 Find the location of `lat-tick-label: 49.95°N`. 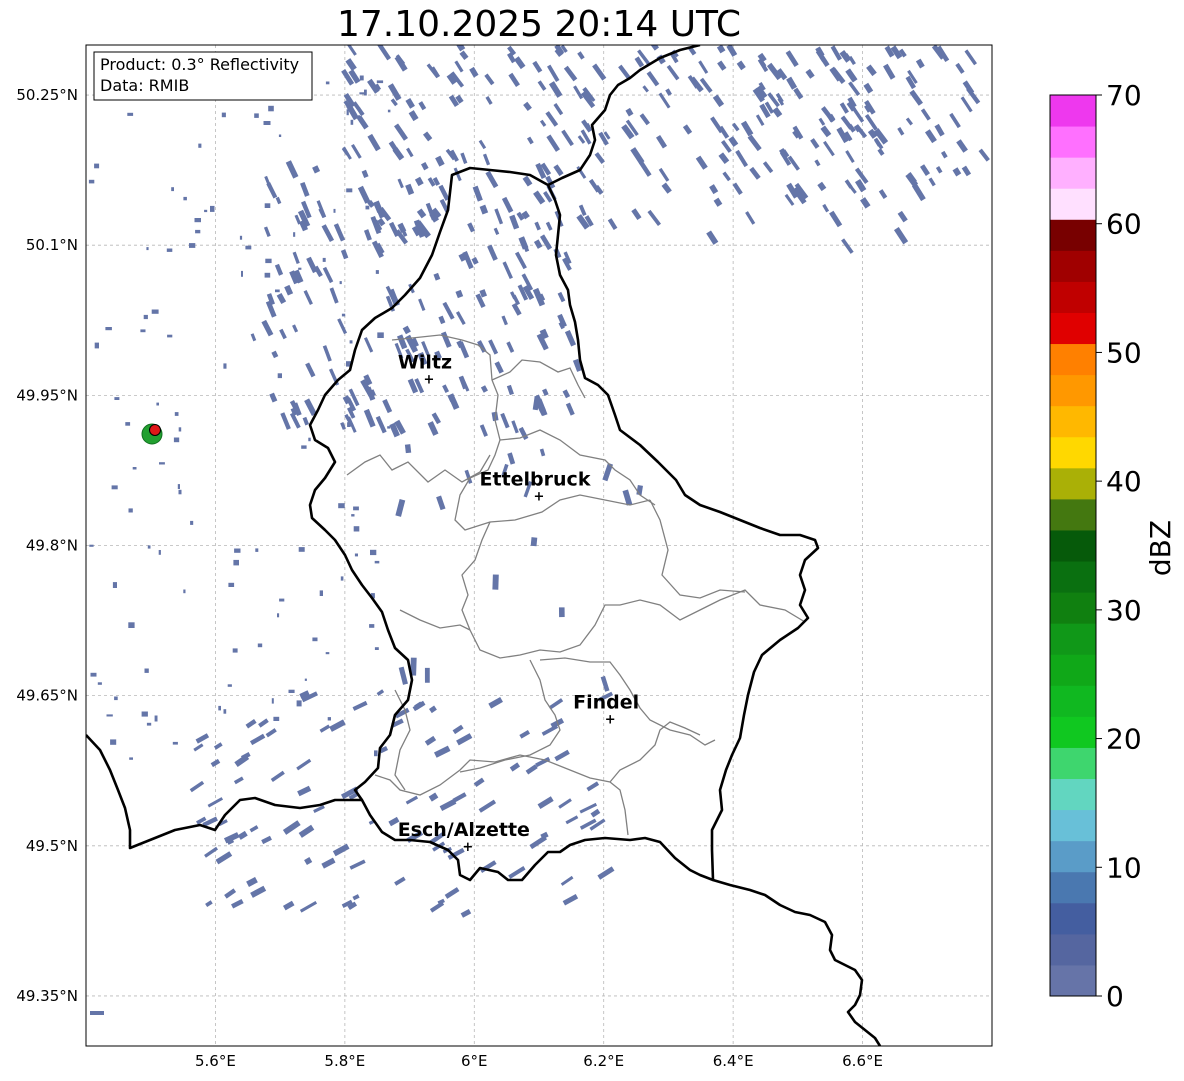

lat-tick-label: 49.95°N is located at coordinates (47, 395).